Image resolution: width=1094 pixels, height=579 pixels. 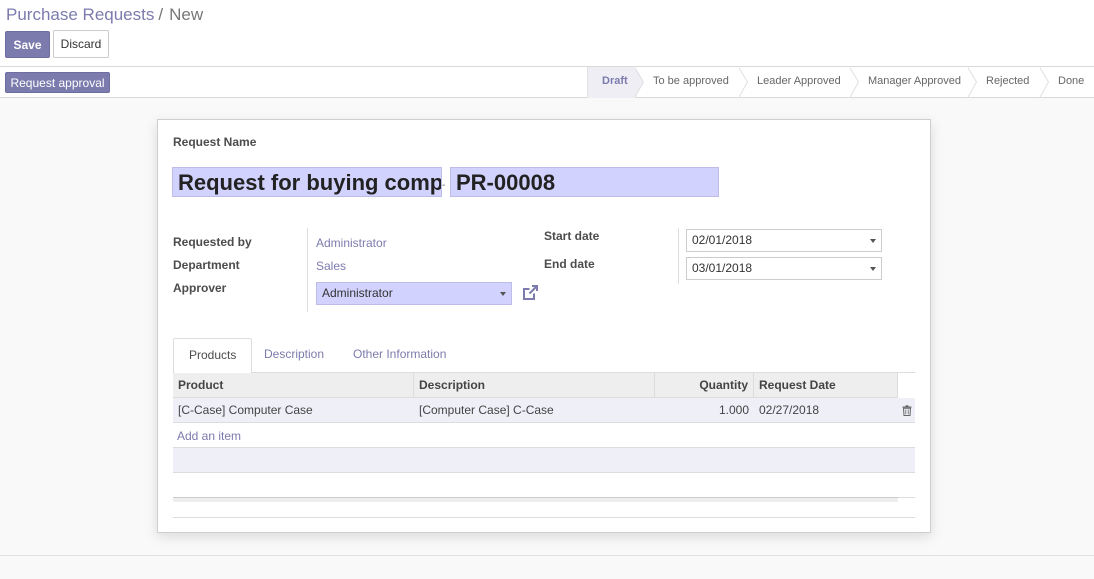 What do you see at coordinates (722, 268) in the screenshot?
I see `end-date-value: 03/01/2018` at bounding box center [722, 268].